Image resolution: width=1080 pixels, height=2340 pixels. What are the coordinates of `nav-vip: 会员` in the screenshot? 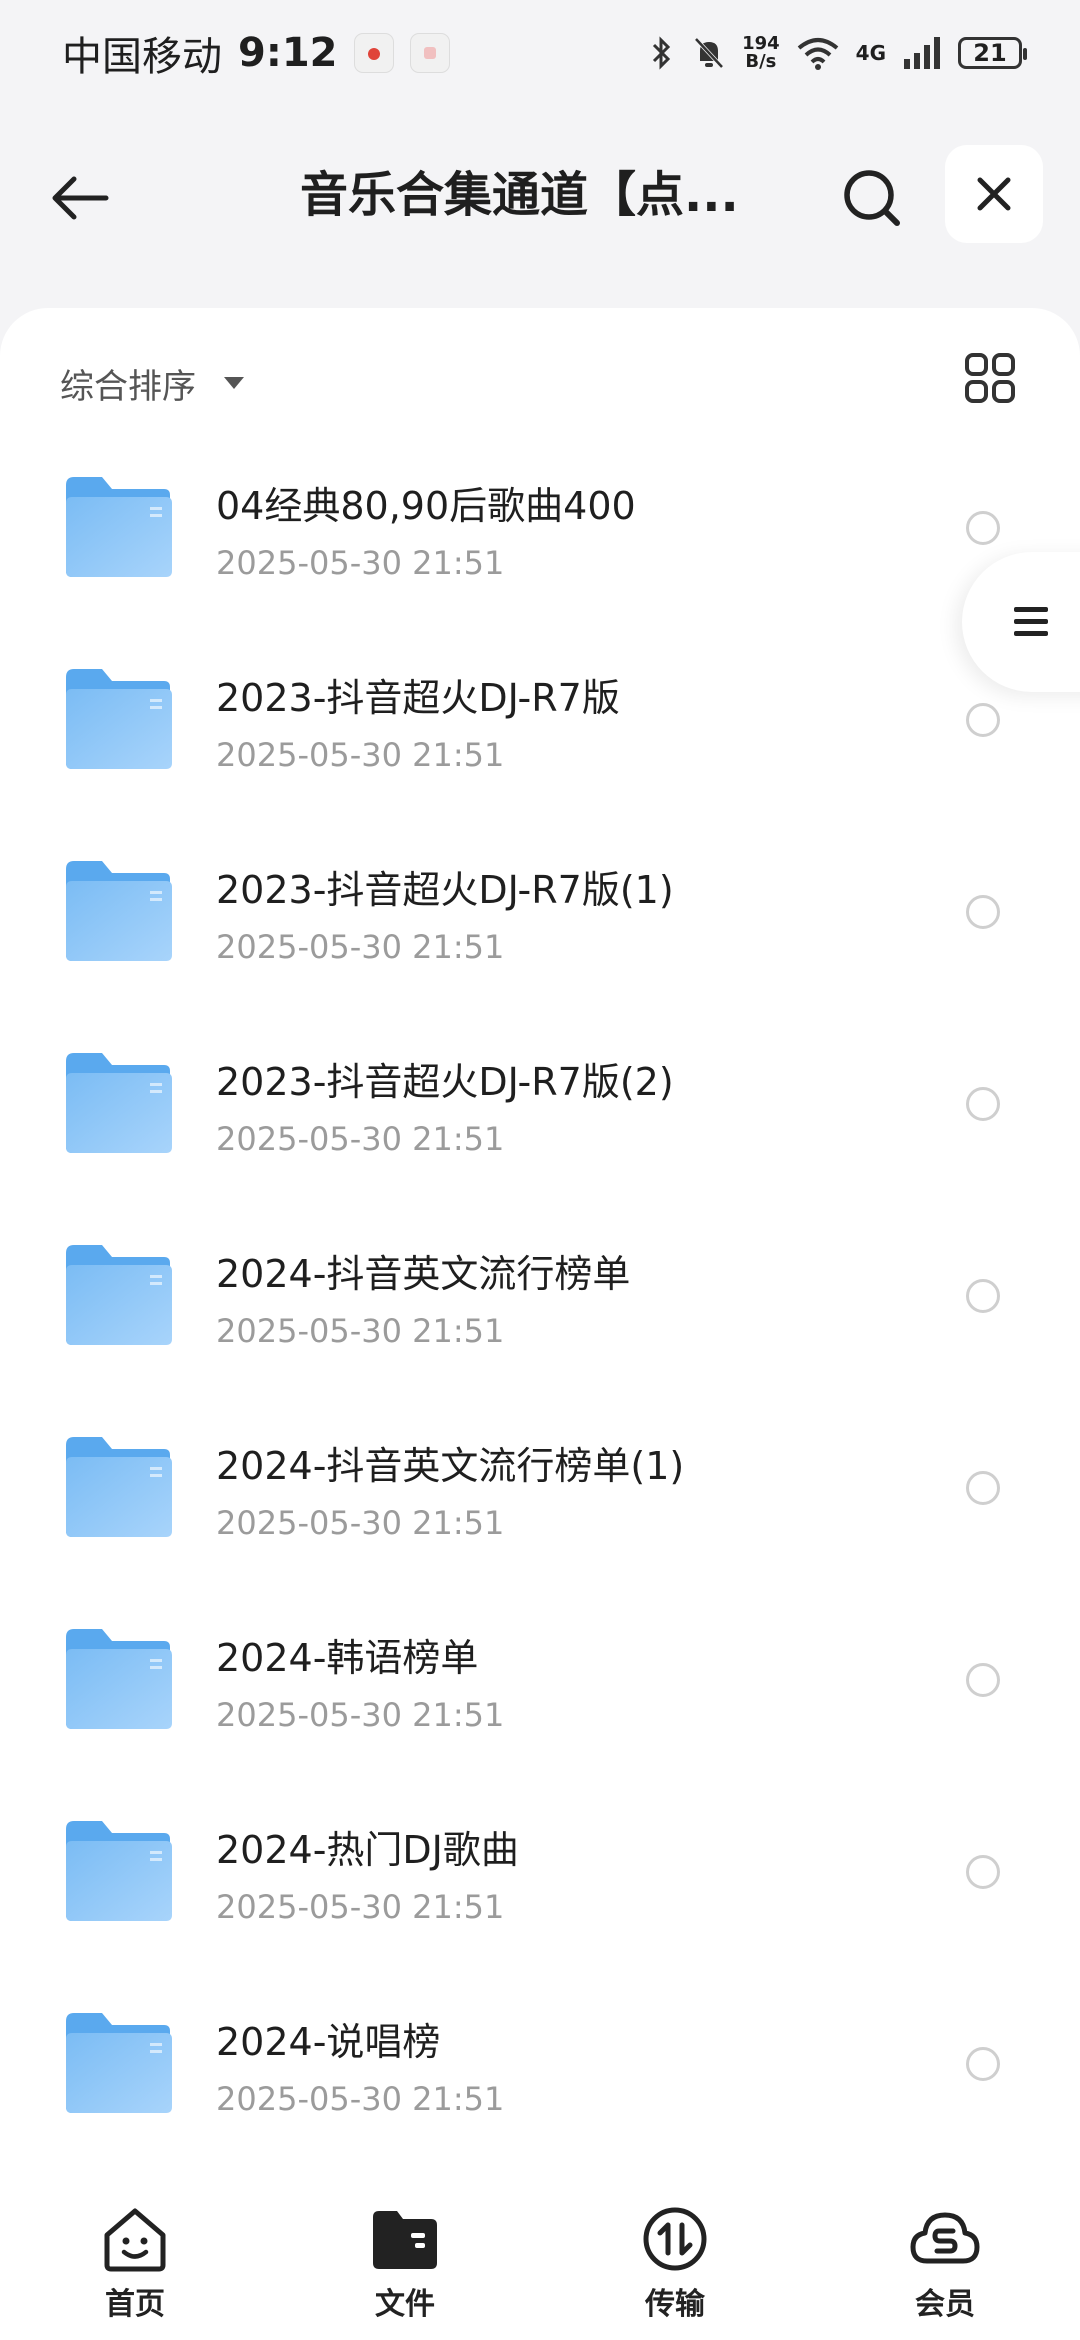 It's located at (945, 2263).